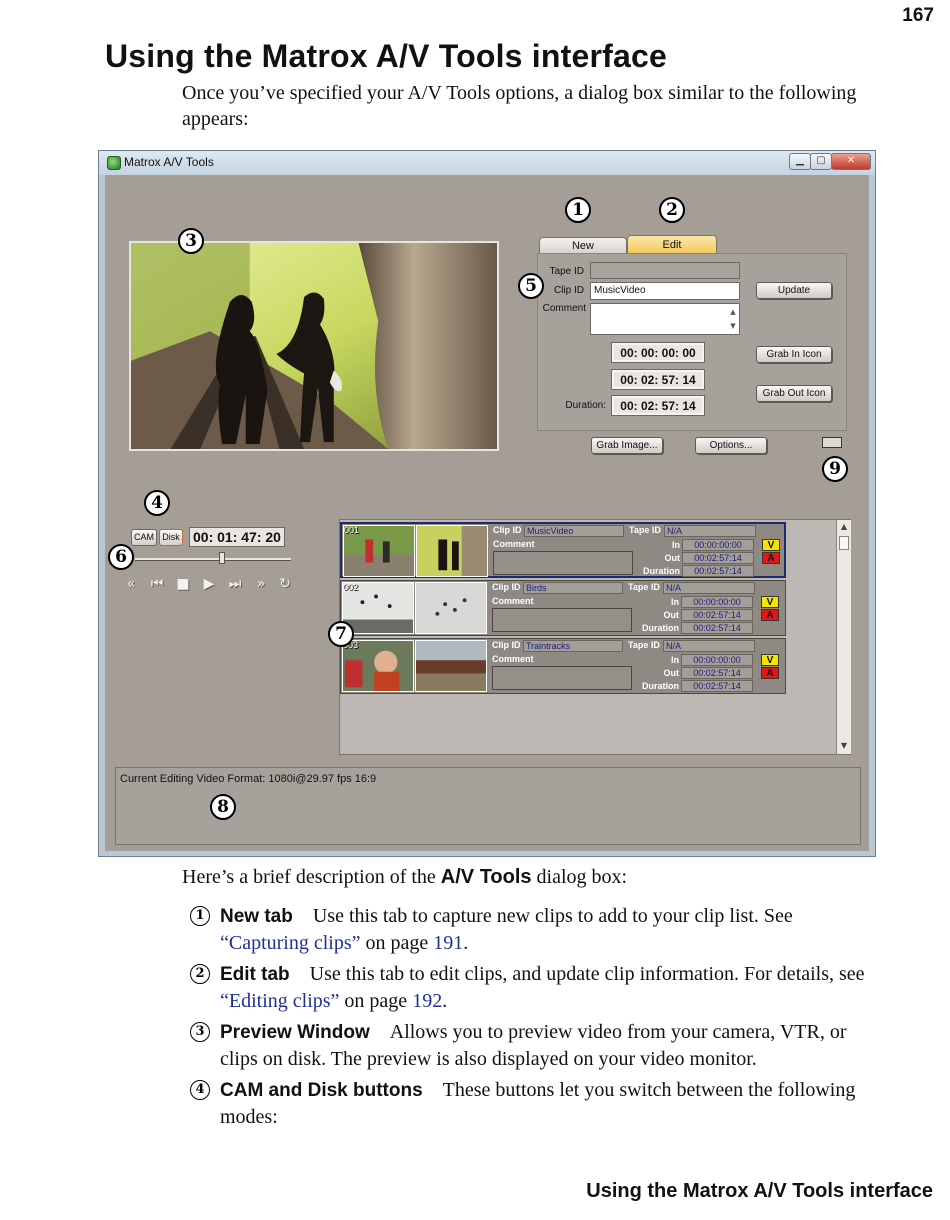 The image size is (950, 1220). What do you see at coordinates (583, 245) in the screenshot?
I see `tab-new: New` at bounding box center [583, 245].